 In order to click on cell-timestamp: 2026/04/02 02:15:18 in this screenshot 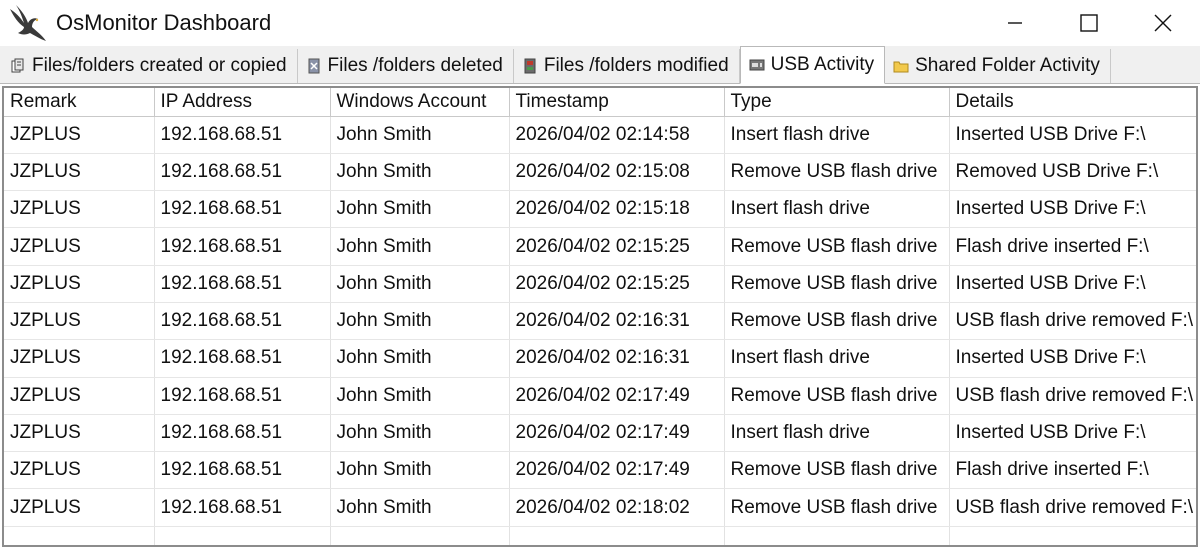, I will do `click(617, 209)`.